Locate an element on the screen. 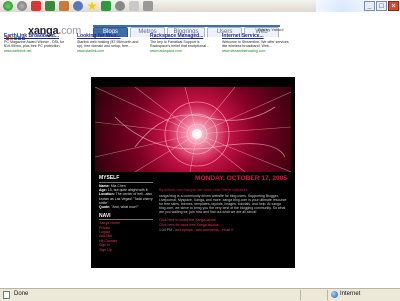  field-label: Quote: is located at coordinates (105, 207).